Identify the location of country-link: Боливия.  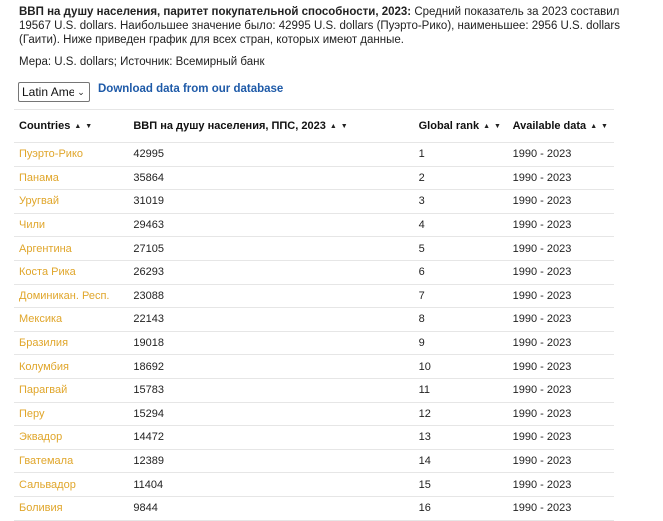
(71, 508).